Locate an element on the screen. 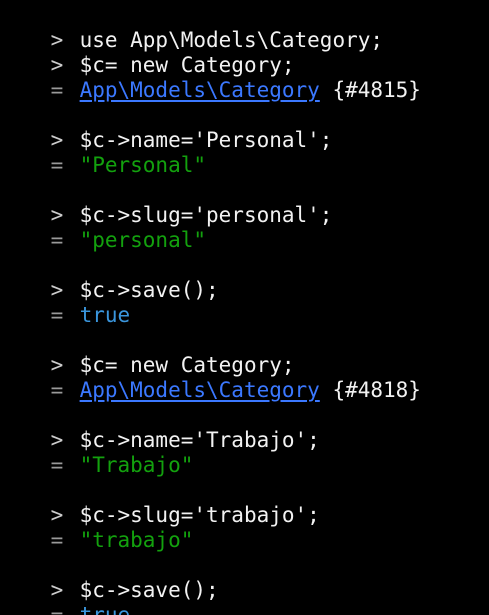  string-result: "trabajo" is located at coordinates (136, 540).